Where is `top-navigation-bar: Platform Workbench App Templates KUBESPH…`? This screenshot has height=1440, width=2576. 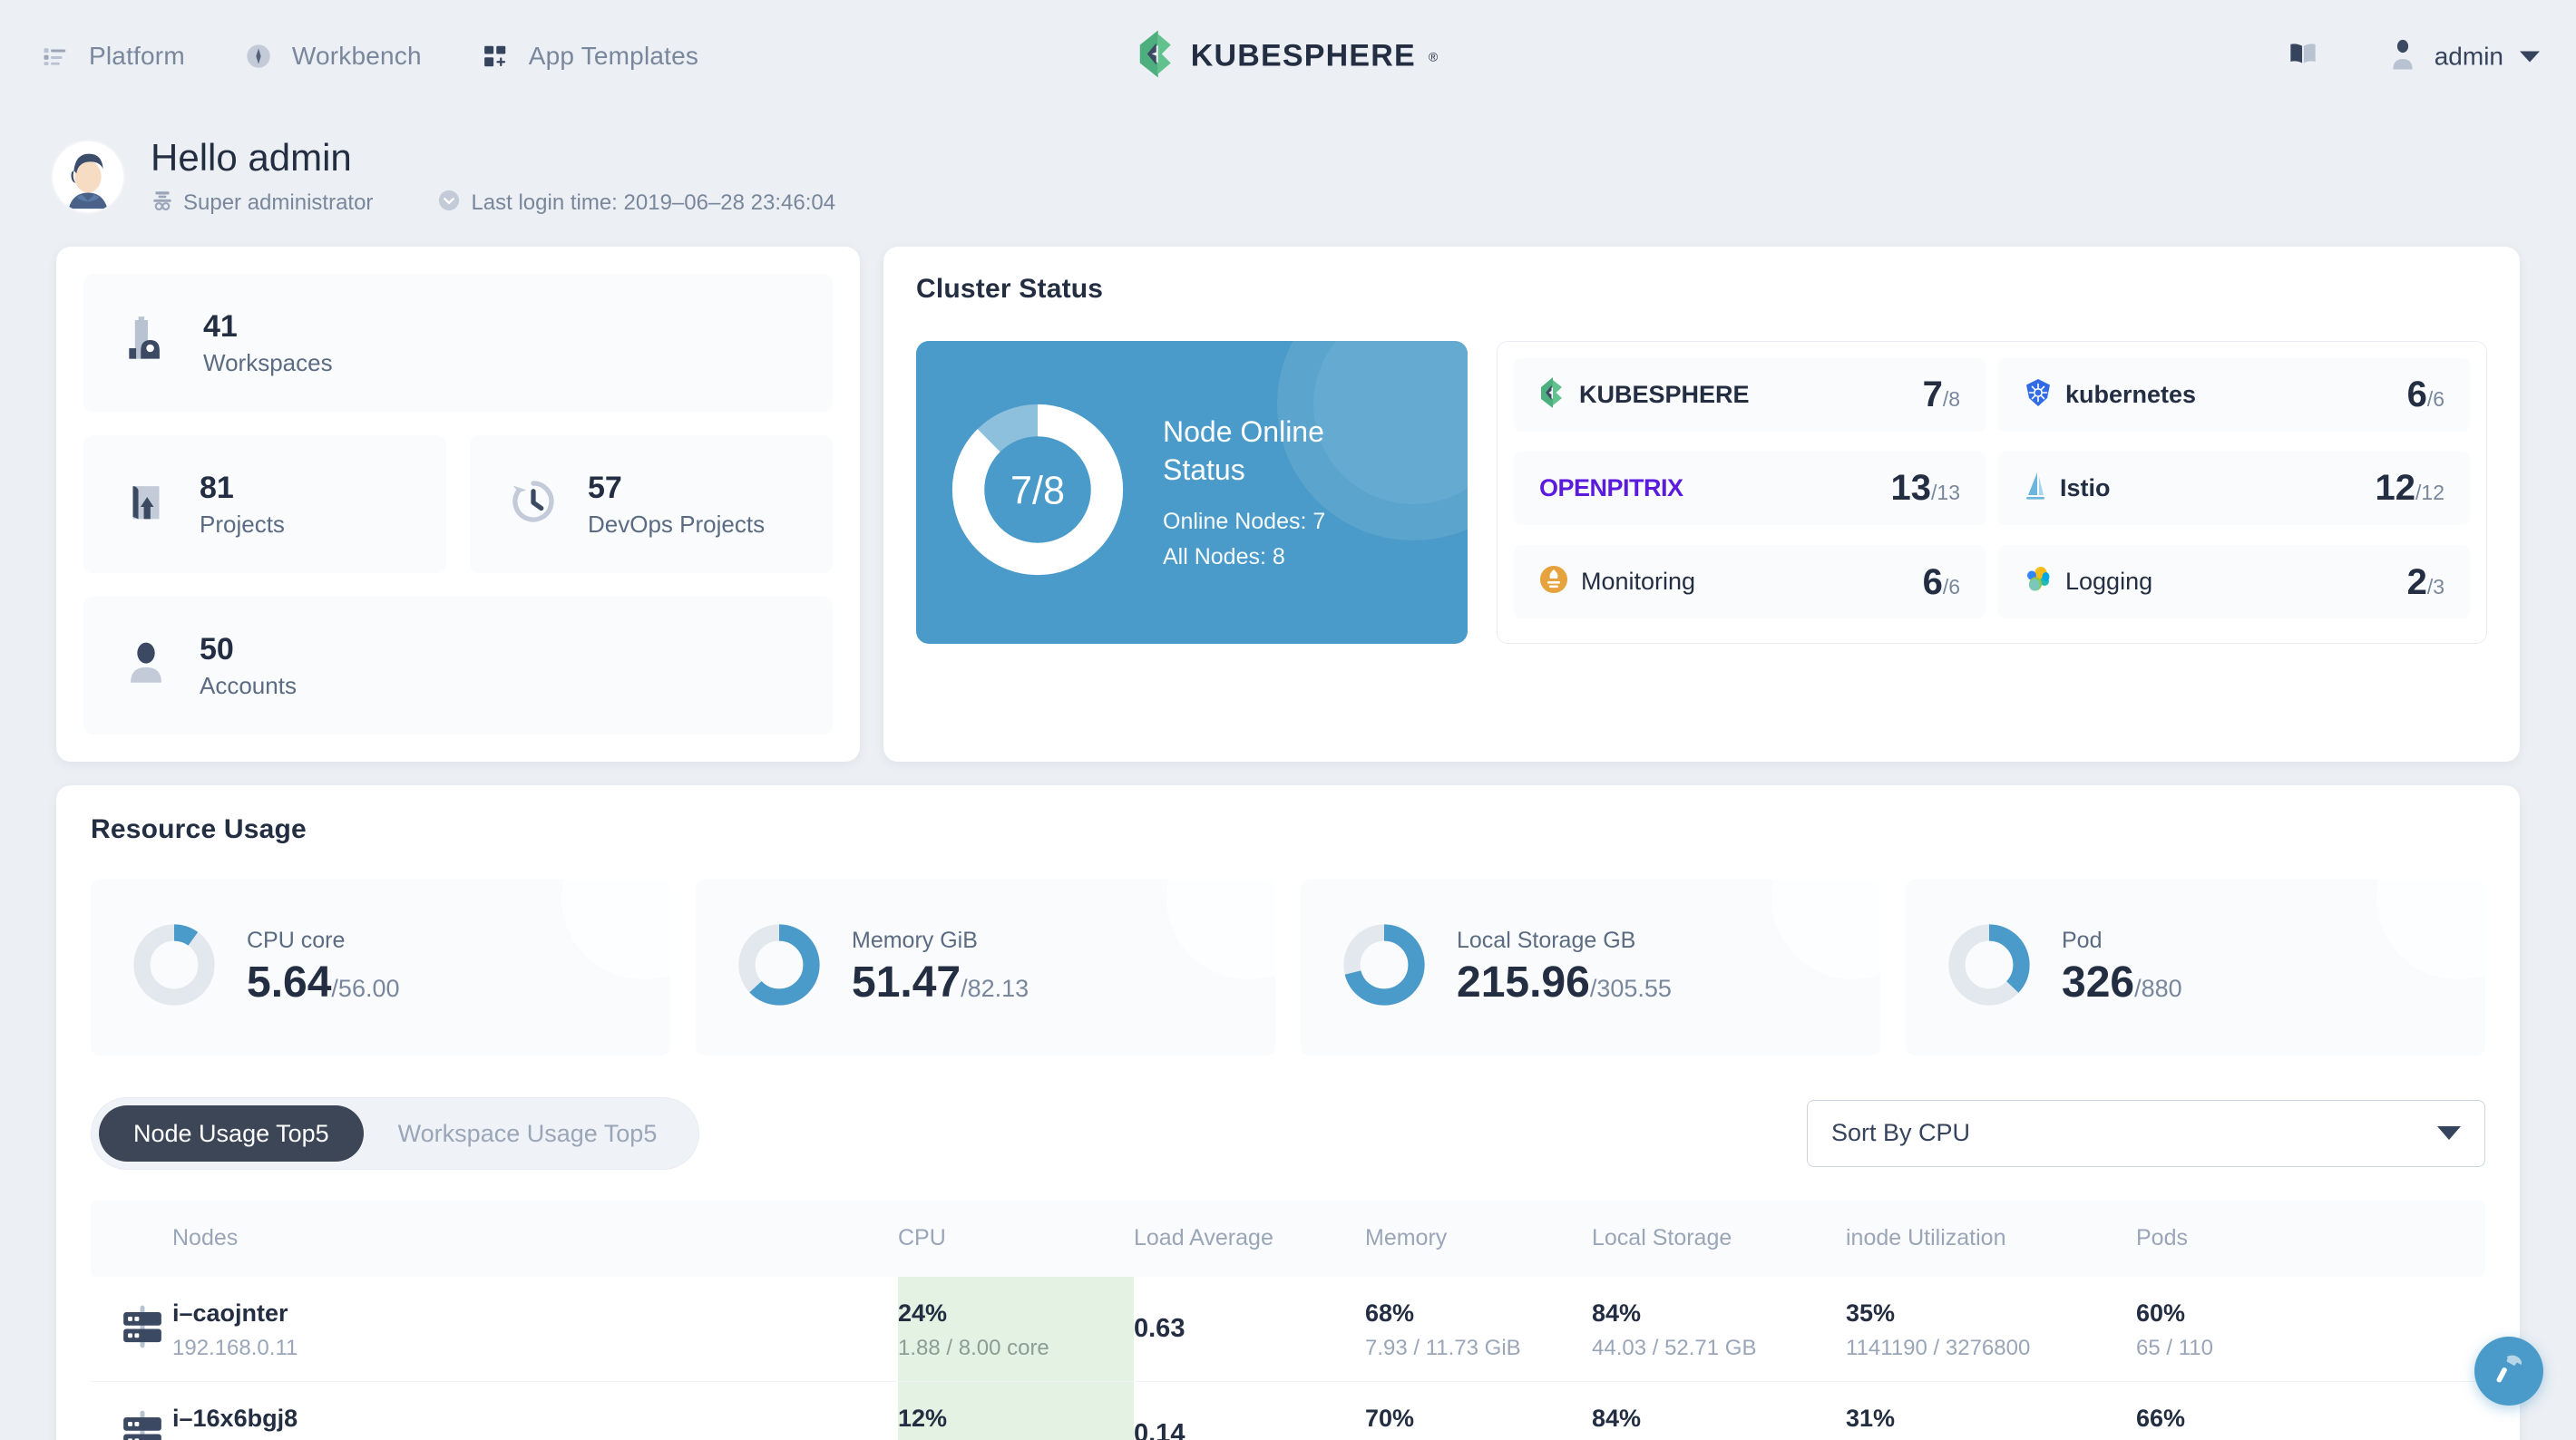
top-navigation-bar: Platform Workbench App Templates KUBESPH… is located at coordinates (1288, 56).